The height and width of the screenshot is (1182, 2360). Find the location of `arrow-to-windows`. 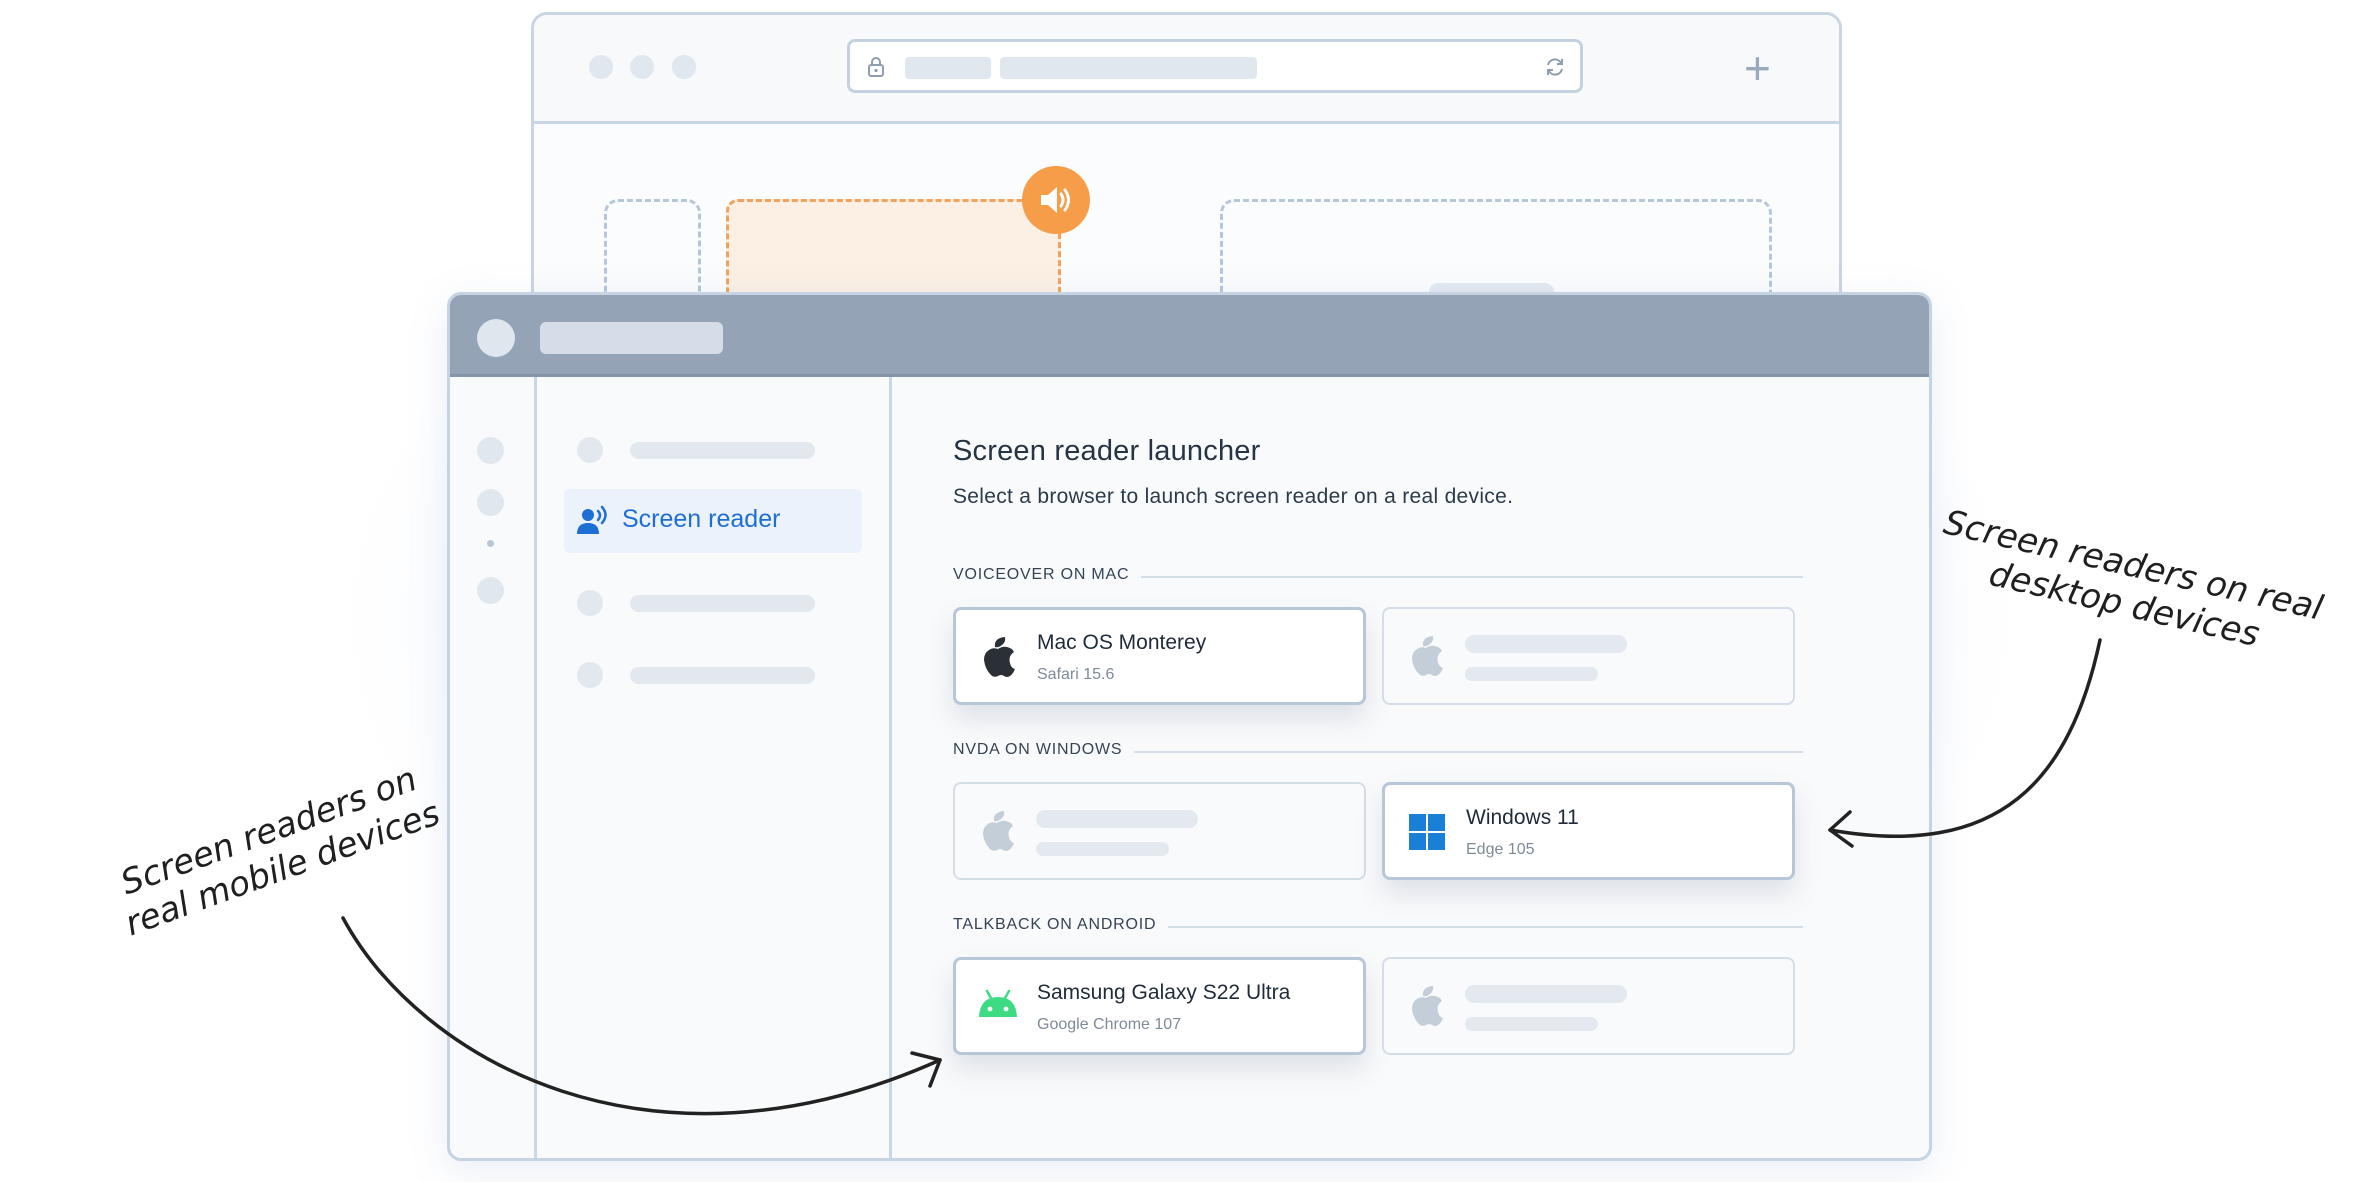

arrow-to-windows is located at coordinates (1965, 738).